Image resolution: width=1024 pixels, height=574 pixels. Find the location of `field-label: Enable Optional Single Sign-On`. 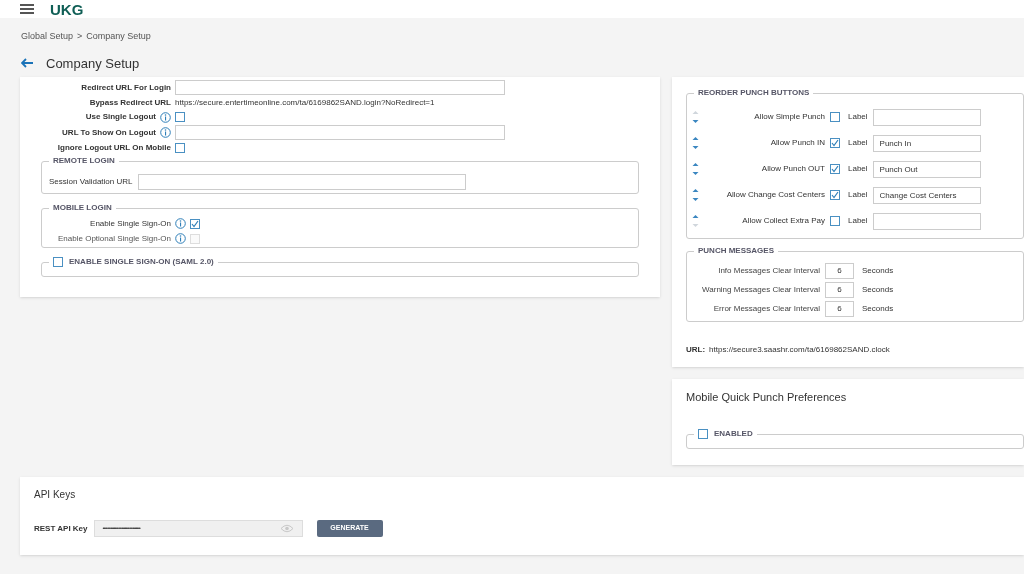

field-label: Enable Optional Single Sign-On is located at coordinates (114, 238).